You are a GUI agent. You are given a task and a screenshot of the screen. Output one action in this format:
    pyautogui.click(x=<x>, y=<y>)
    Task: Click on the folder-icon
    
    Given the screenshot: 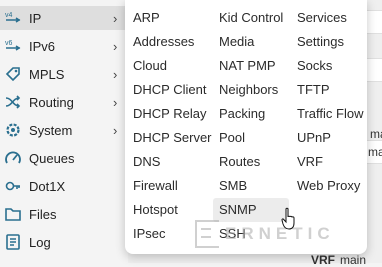 What is the action you would take?
    pyautogui.click(x=13, y=214)
    